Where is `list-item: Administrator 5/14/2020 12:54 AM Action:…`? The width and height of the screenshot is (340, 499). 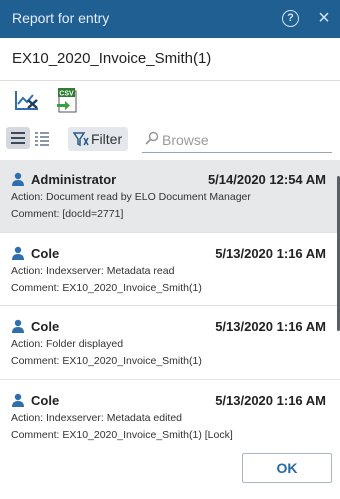
list-item: Administrator 5/14/2020 12:54 AM Action:… is located at coordinates (170, 196).